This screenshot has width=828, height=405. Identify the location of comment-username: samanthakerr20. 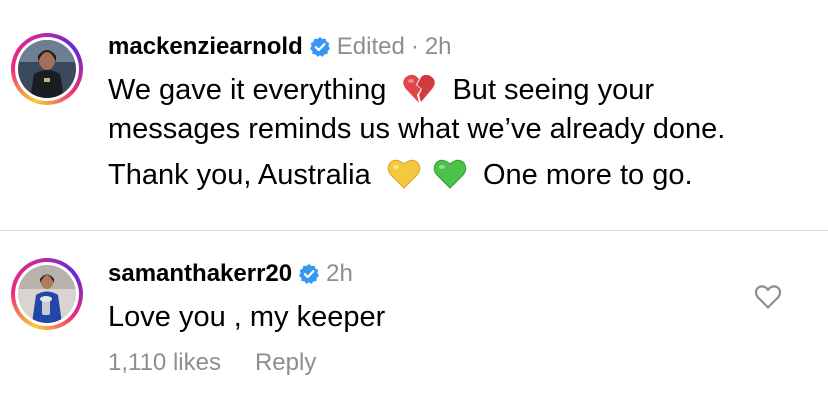
(200, 274).